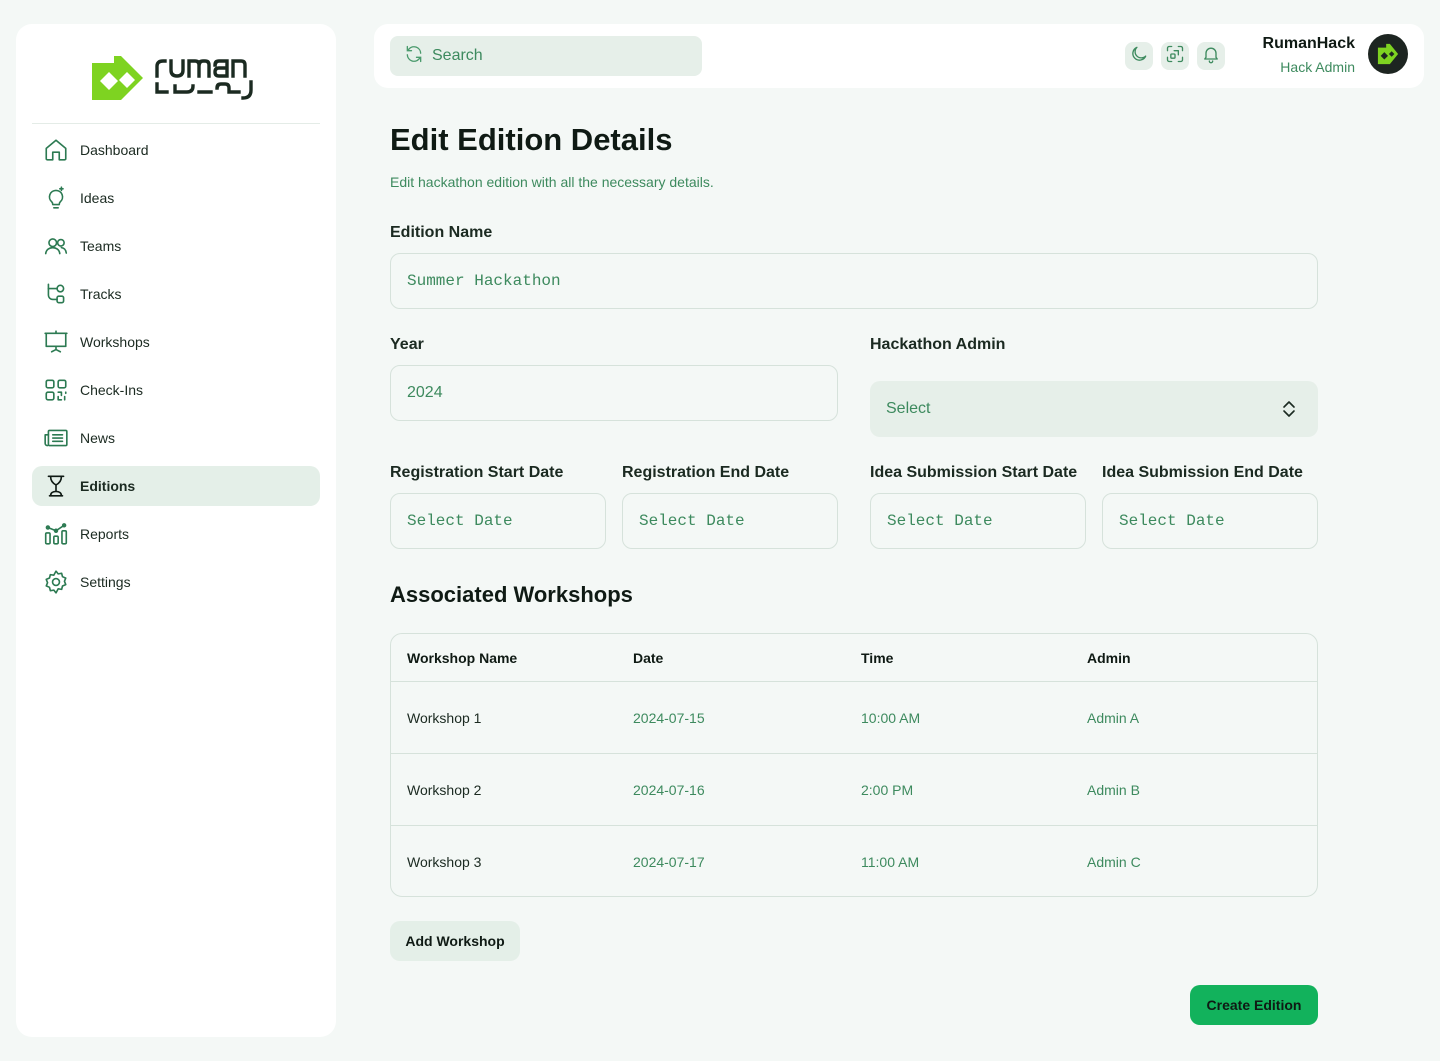 The image size is (1440, 1061). I want to click on search-input, so click(557, 56).